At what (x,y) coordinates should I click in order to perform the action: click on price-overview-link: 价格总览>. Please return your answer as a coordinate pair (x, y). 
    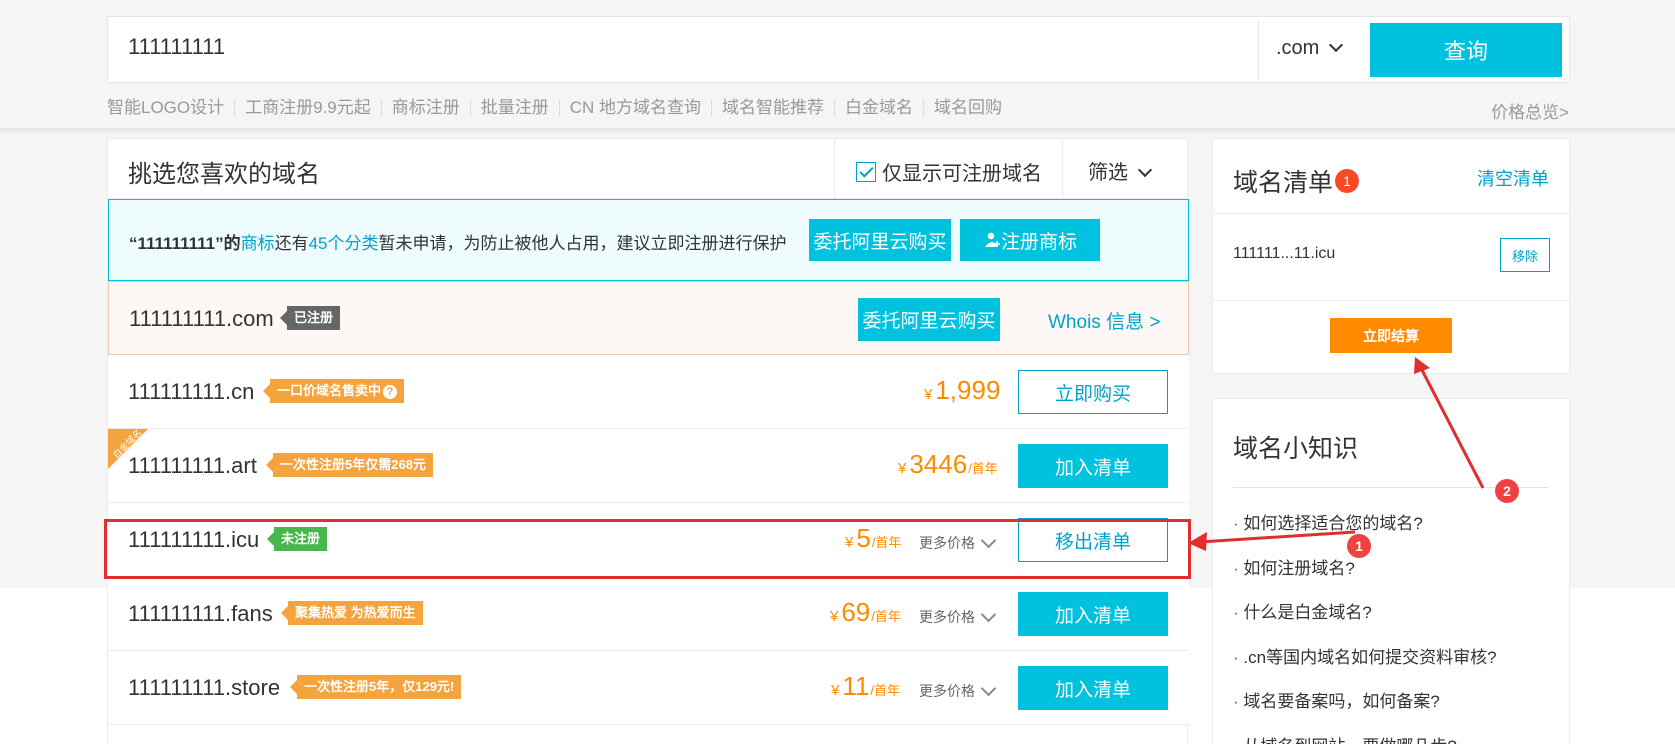
    Looking at the image, I should click on (1530, 110).